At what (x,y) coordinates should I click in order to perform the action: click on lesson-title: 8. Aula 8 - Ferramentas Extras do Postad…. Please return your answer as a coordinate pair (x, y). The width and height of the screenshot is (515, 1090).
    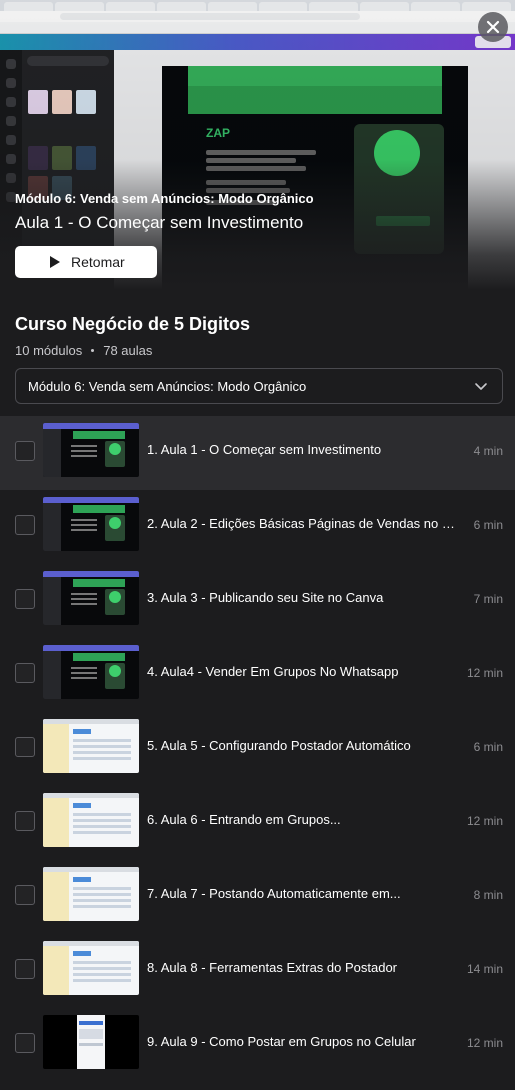
    Looking at the image, I should click on (272, 967).